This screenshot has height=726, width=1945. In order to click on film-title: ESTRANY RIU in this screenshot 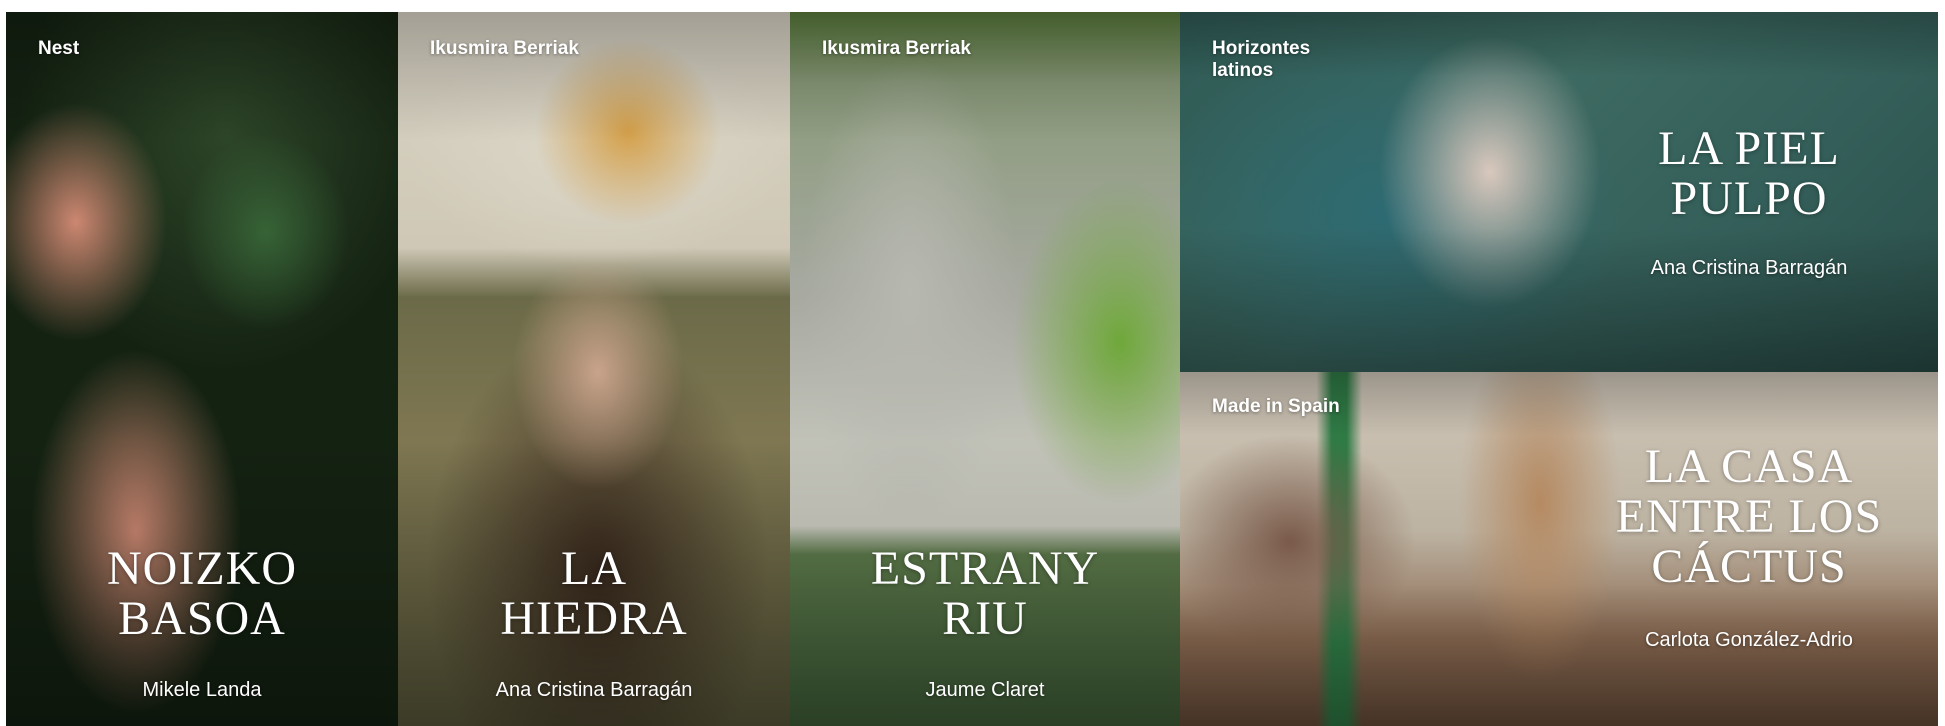, I will do `click(985, 593)`.